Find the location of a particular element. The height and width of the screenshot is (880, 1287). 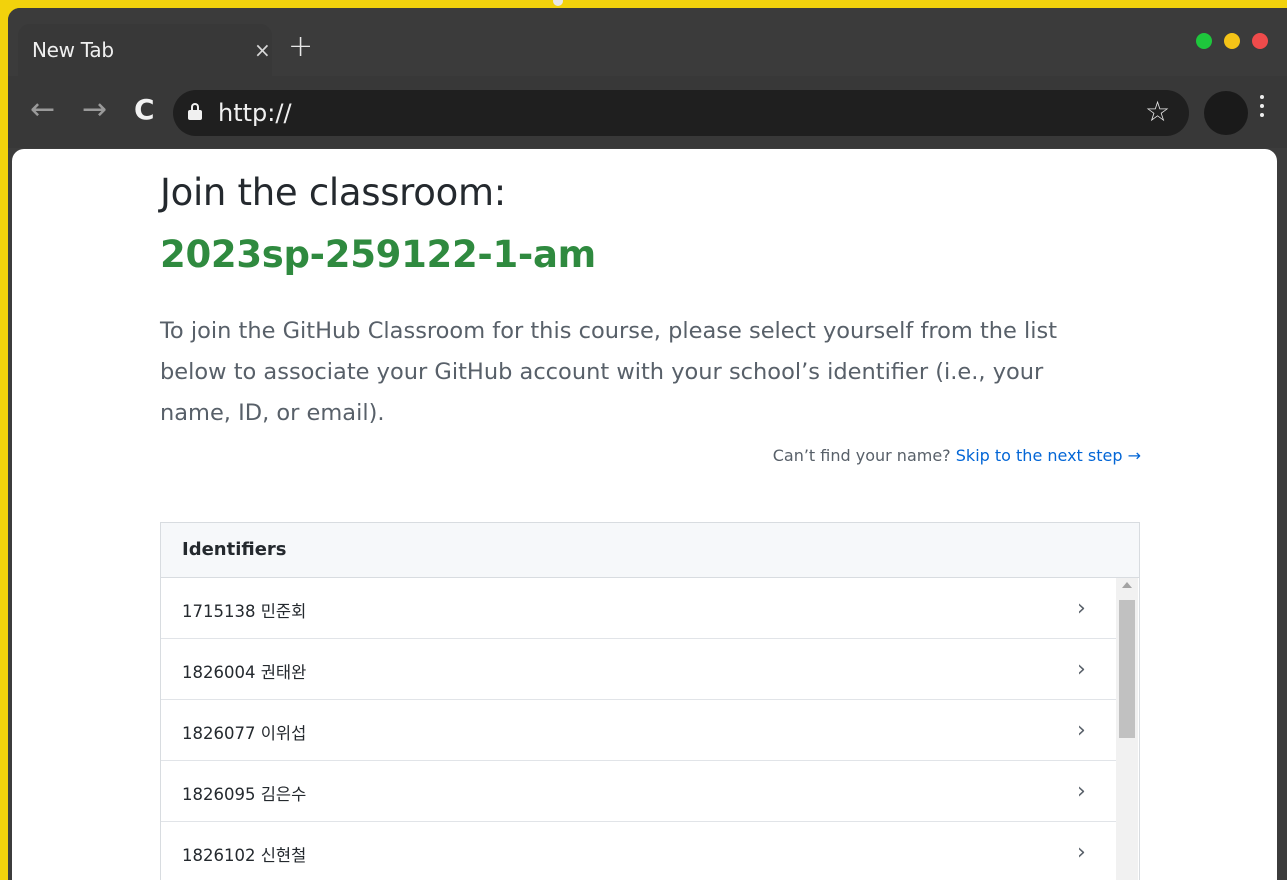

lock-icon is located at coordinates (195, 111).